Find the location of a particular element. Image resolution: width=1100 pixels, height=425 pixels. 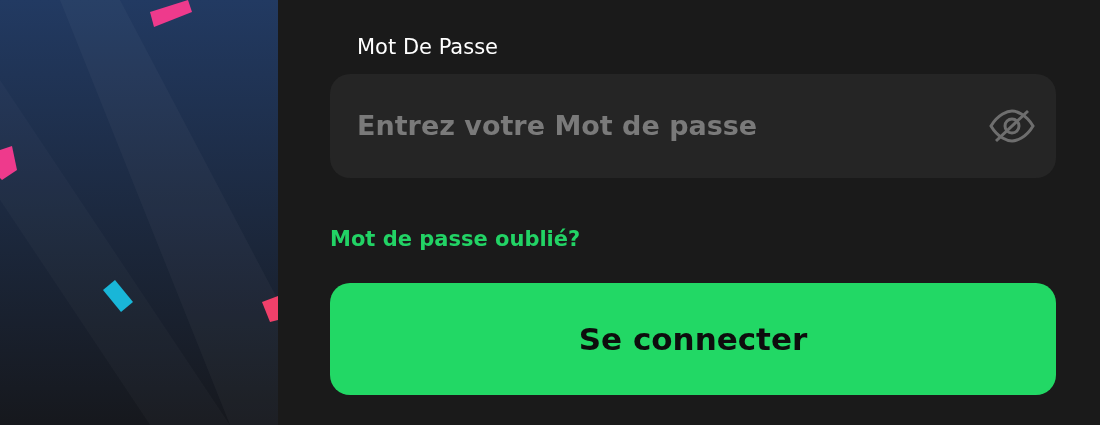

eye-slash-icon is located at coordinates (1012, 125).